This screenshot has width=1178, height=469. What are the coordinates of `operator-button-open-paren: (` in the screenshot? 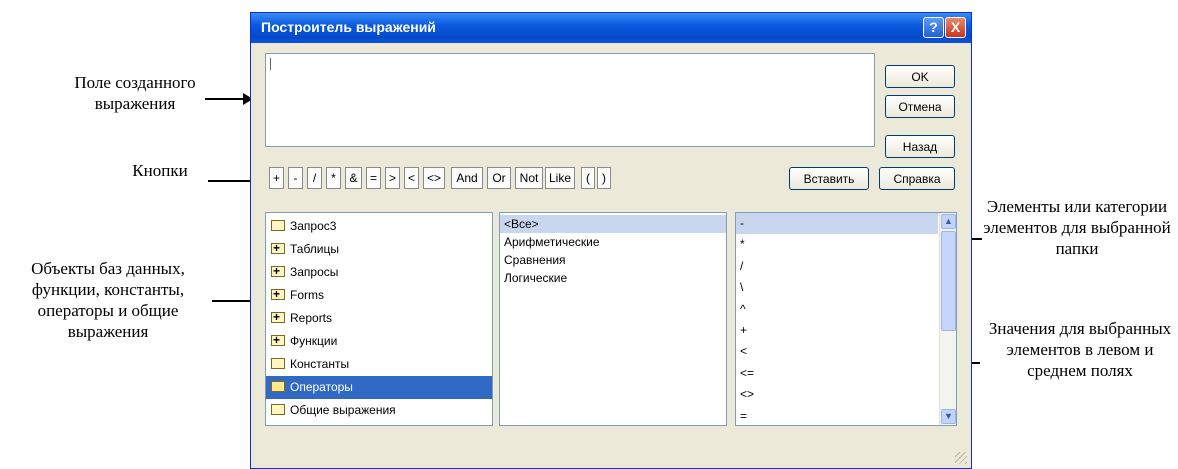 It's located at (588, 178).